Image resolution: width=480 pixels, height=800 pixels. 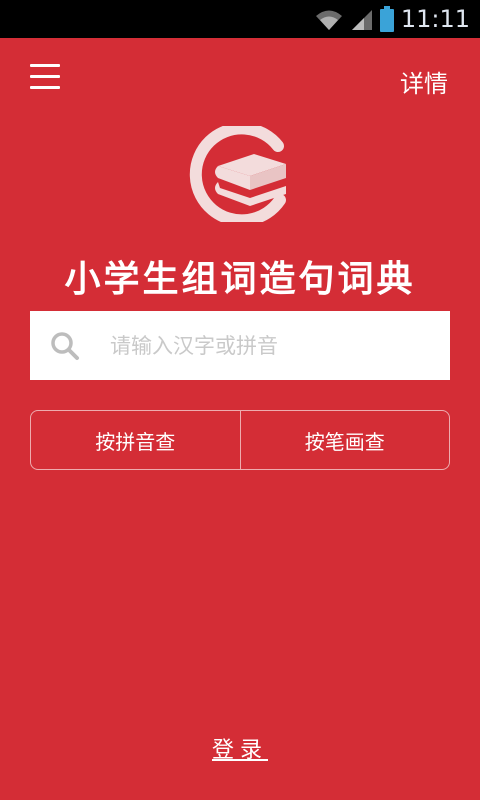 What do you see at coordinates (424, 81) in the screenshot?
I see `details-link: 详情` at bounding box center [424, 81].